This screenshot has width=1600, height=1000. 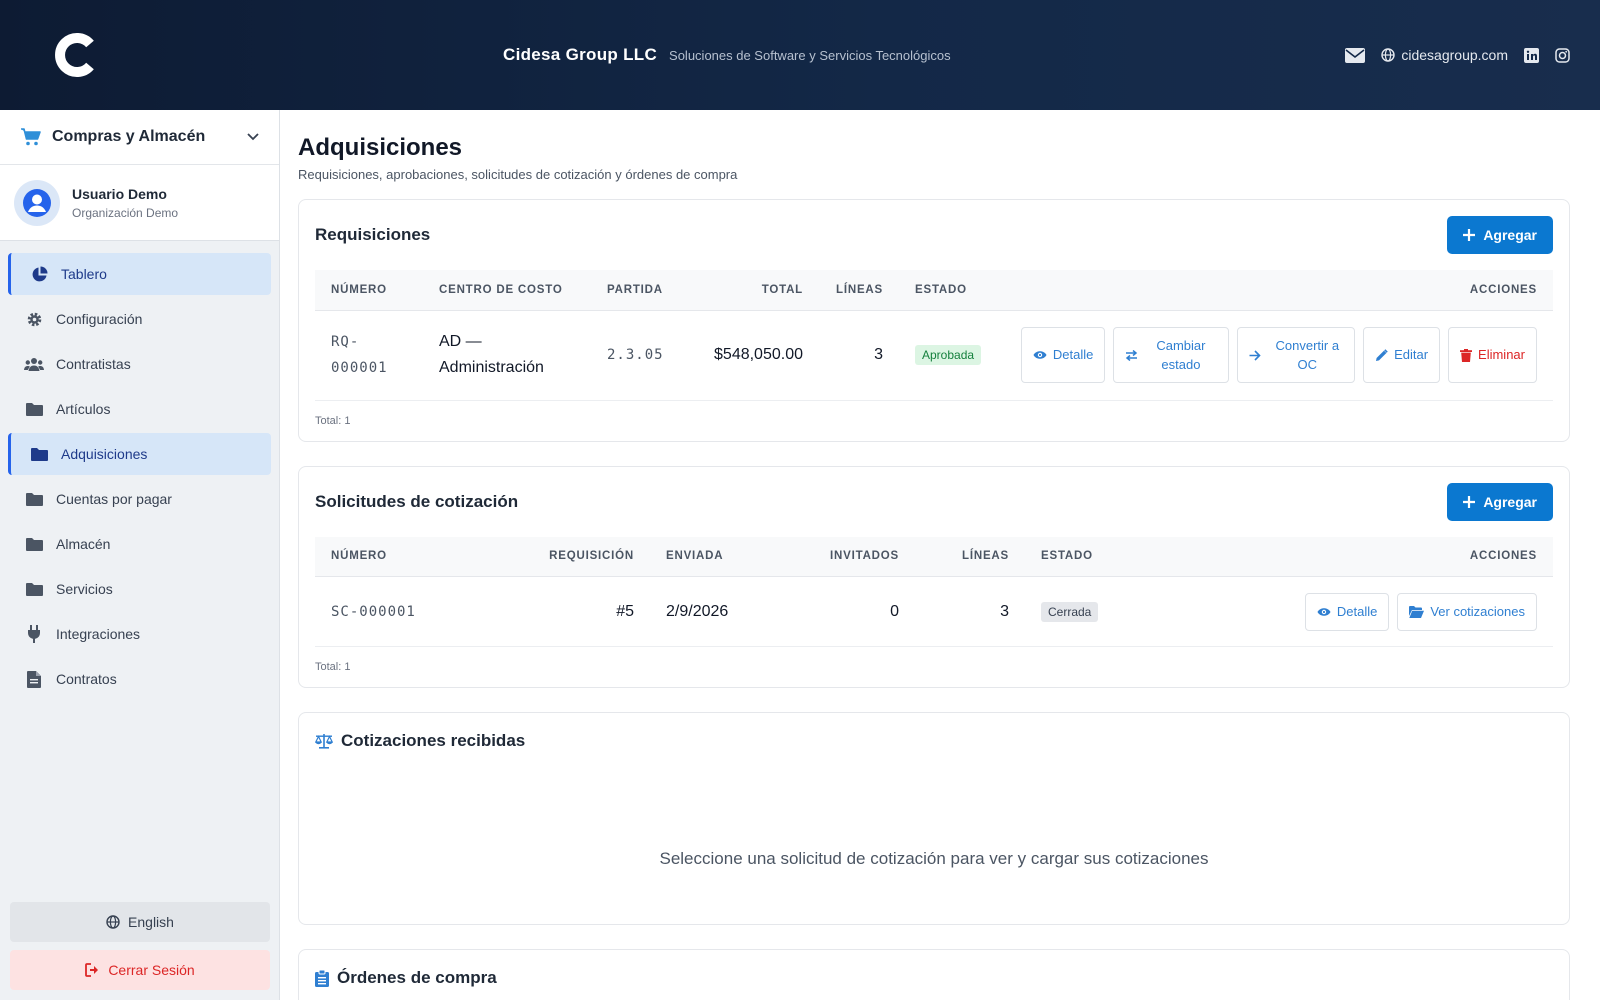 I want to click on sidebar-item-contratos: Contratos, so click(x=139, y=679).